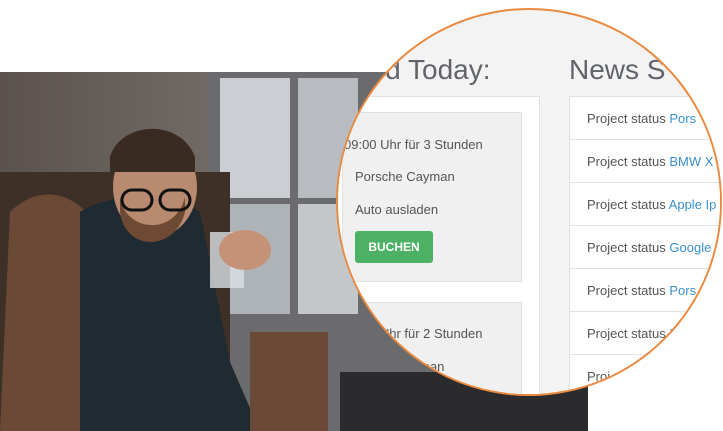  Describe the element at coordinates (617, 69) in the screenshot. I see `news-heading: News S` at that location.